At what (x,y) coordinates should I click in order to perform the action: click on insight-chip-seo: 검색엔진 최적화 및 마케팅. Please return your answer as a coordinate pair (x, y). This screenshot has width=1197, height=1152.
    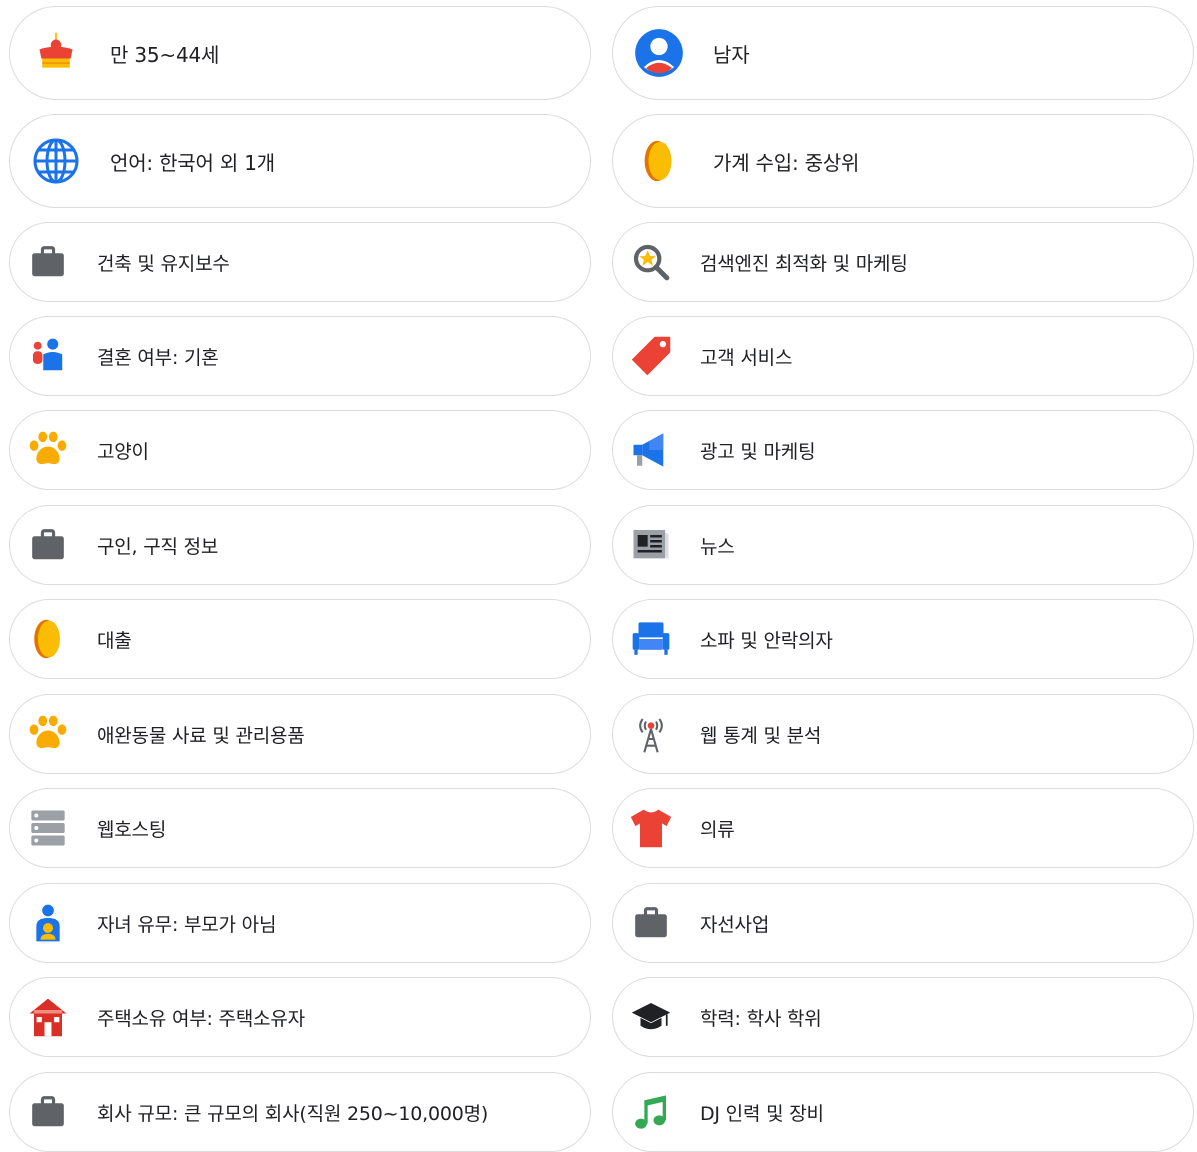
    Looking at the image, I should click on (903, 262).